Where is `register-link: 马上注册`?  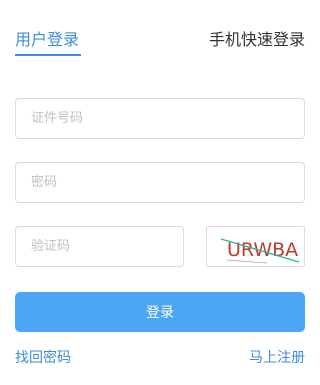
register-link: 马上注册 is located at coordinates (277, 357).